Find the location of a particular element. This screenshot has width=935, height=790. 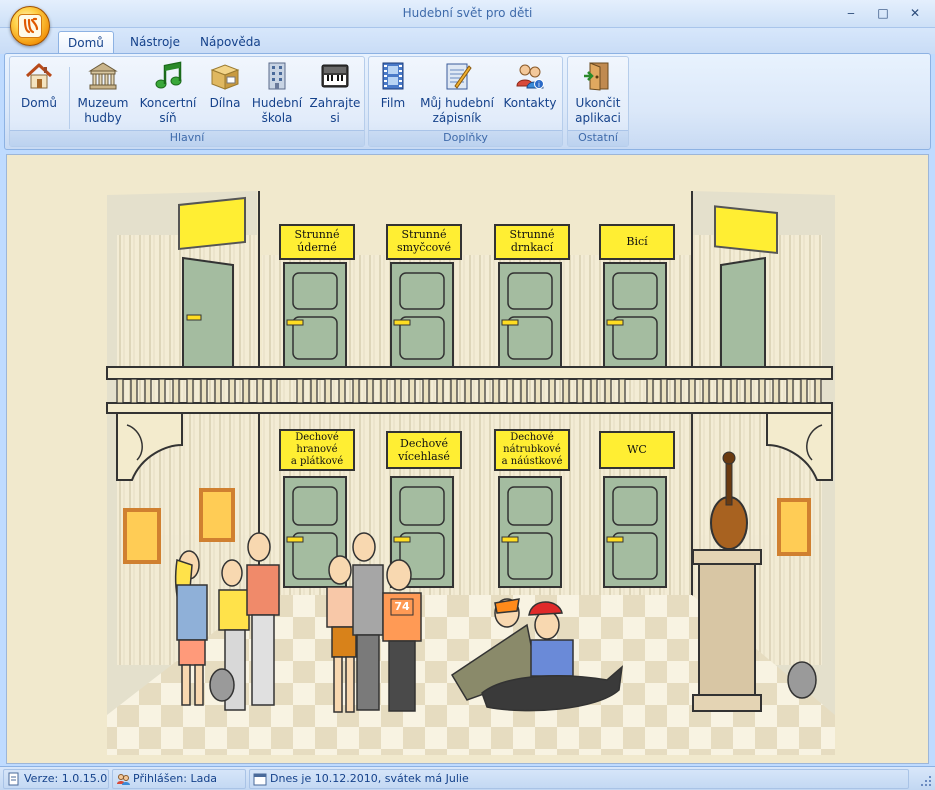

sign-line: Bicí is located at coordinates (637, 241).